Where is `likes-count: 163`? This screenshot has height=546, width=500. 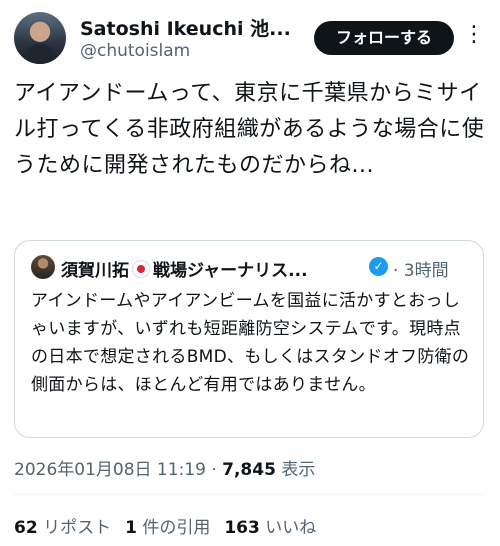
likes-count: 163 is located at coordinates (242, 528).